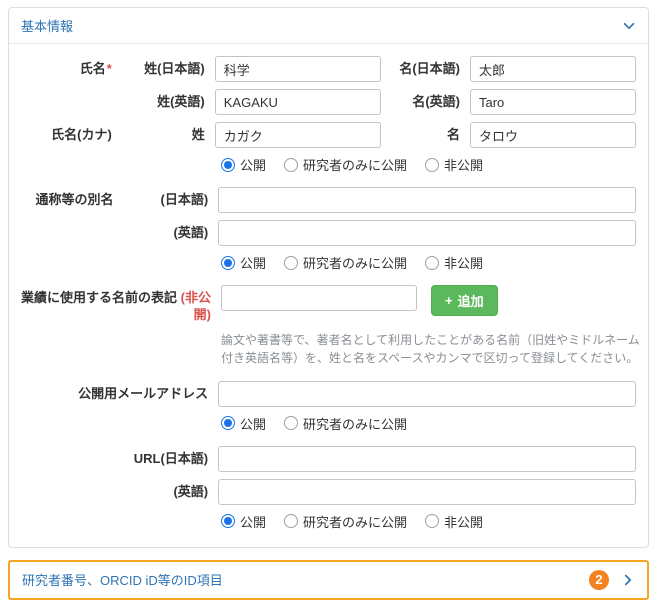 Image resolution: width=657 pixels, height=607 pixels. I want to click on name-kana-label: 氏名(カナ), so click(81, 134).